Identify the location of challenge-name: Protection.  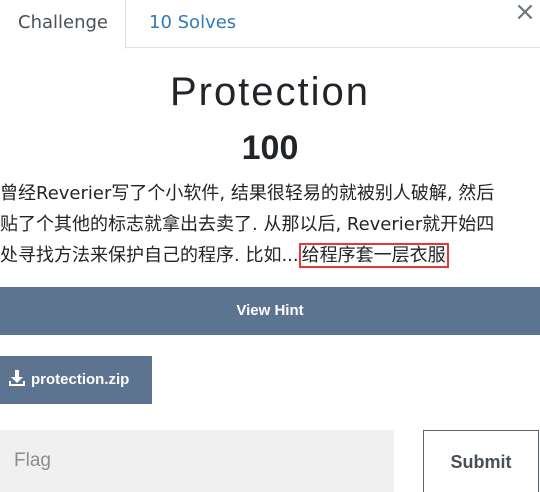
(270, 92).